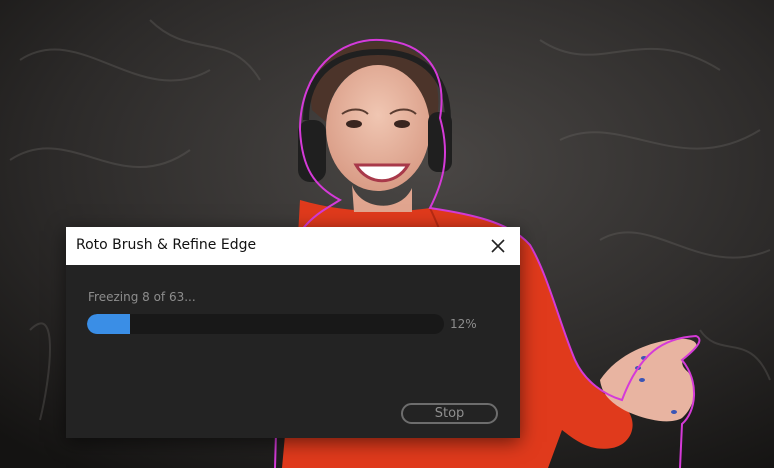 This screenshot has width=774, height=468. Describe the element at coordinates (166, 245) in the screenshot. I see `dialog-title: Roto Brush & Refine Edge` at that location.